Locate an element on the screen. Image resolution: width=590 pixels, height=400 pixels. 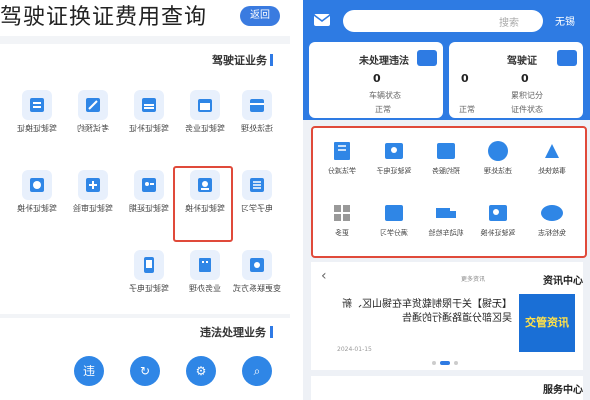
service-label: 变更联系方式 is located at coordinates (257, 288).